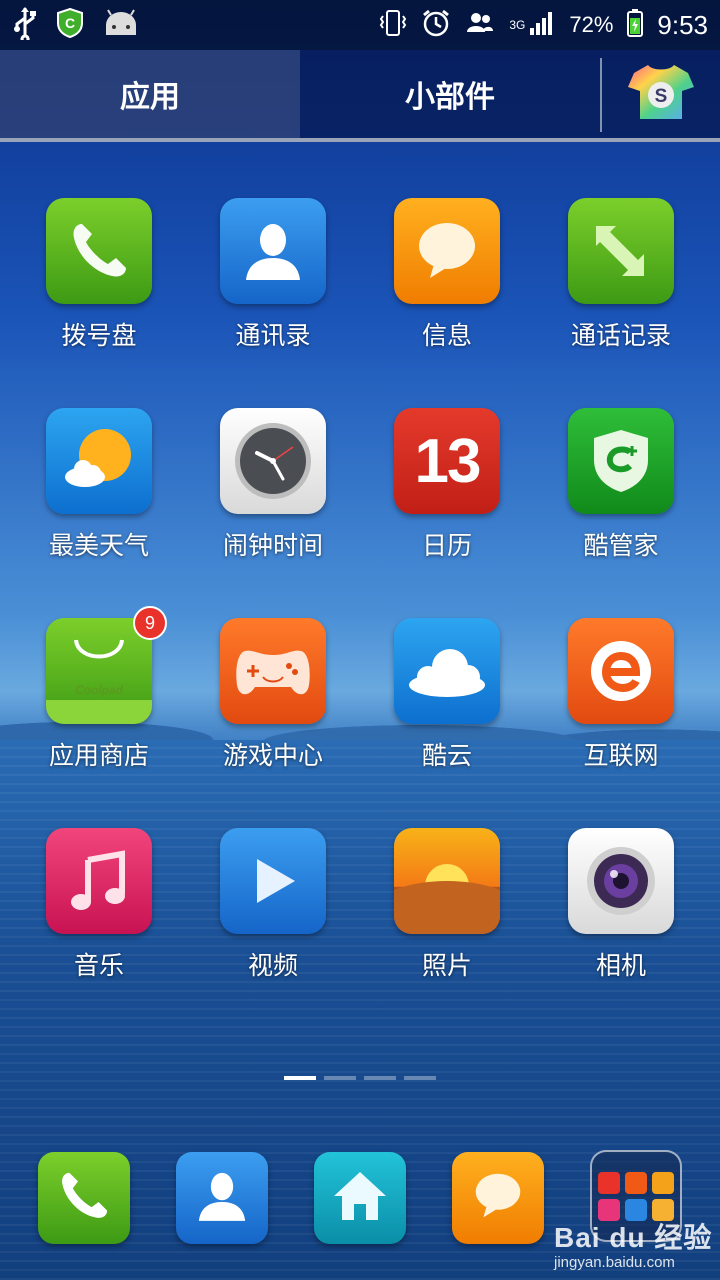 The height and width of the screenshot is (1280, 720). I want to click on status-bar: C 3G 72% 9:53, so click(360, 25).